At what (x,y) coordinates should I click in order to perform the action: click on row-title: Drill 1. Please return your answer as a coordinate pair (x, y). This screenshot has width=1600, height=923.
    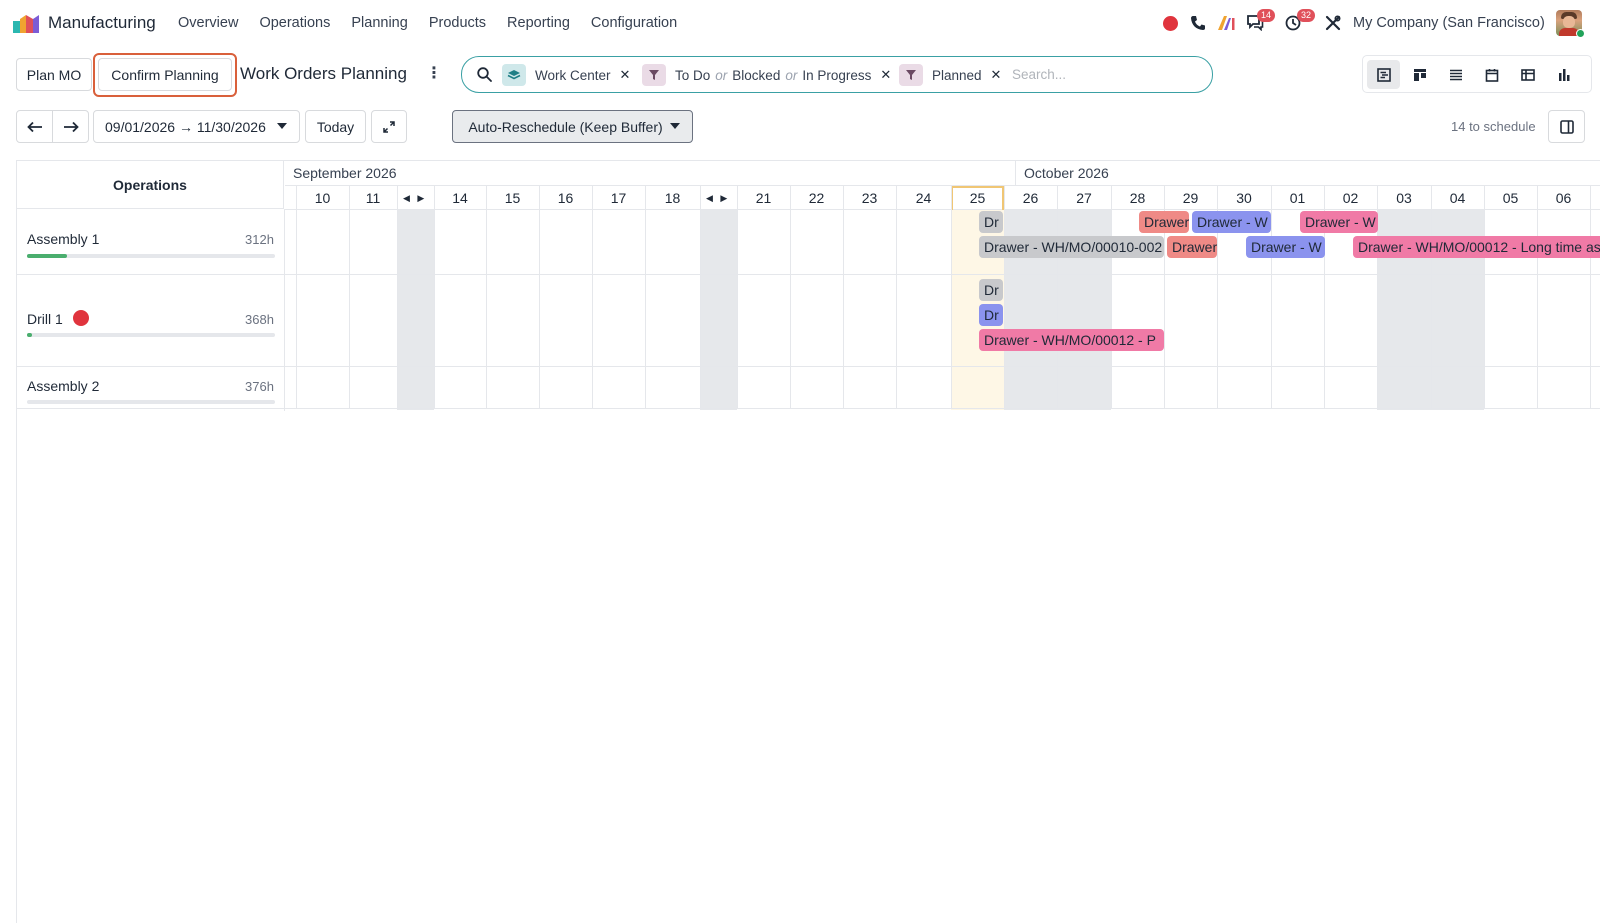
    Looking at the image, I should click on (45, 319).